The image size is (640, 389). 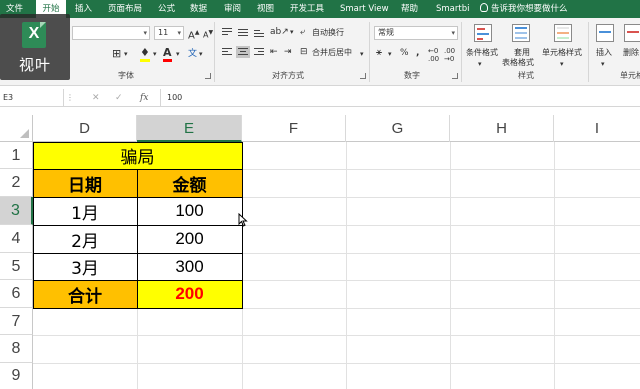 What do you see at coordinates (524, 9) in the screenshot?
I see `tell-me-search: 告诉我你想要做什么` at bounding box center [524, 9].